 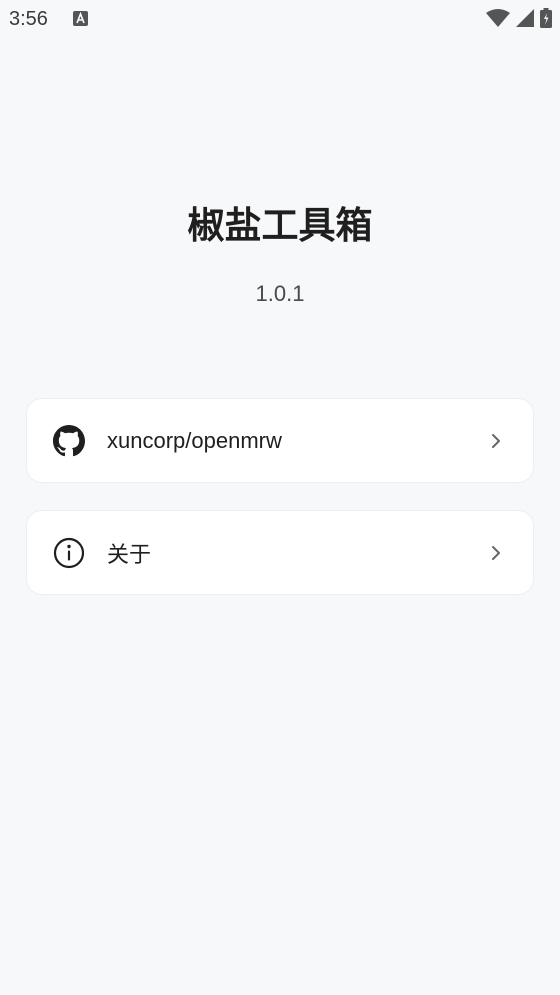 I want to click on about-label: 关于, so click(x=129, y=555).